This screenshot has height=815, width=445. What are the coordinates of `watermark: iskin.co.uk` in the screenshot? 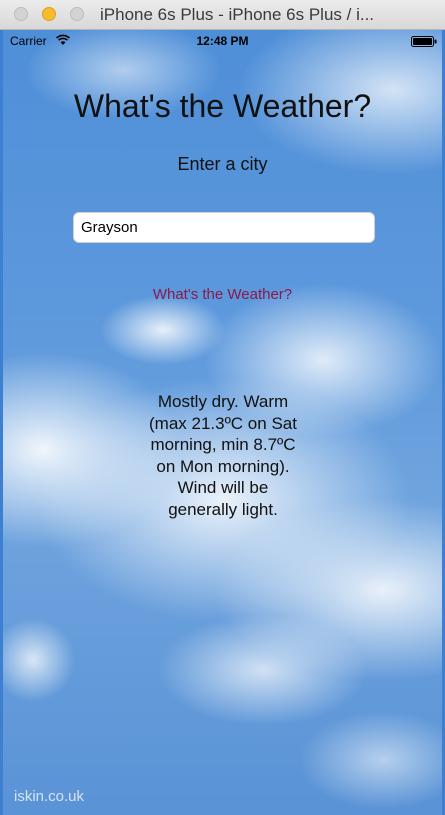 It's located at (49, 796).